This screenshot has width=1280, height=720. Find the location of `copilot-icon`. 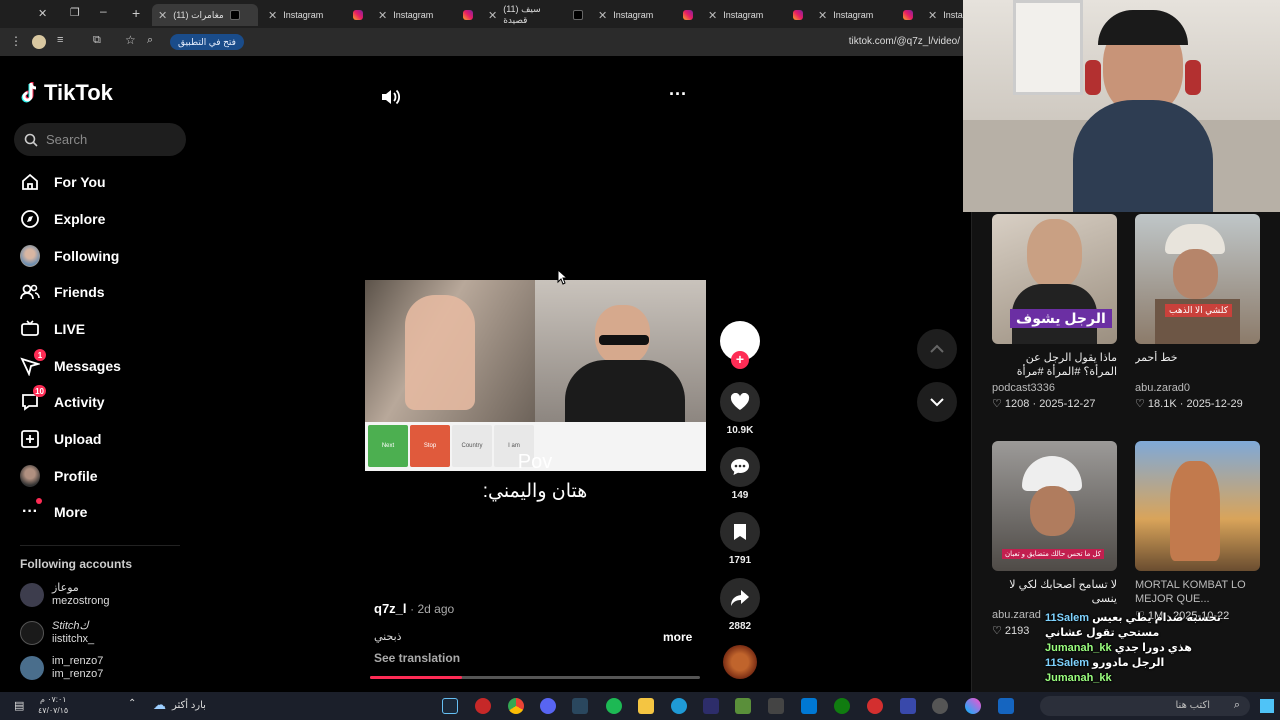

copilot-icon is located at coordinates (973, 706).